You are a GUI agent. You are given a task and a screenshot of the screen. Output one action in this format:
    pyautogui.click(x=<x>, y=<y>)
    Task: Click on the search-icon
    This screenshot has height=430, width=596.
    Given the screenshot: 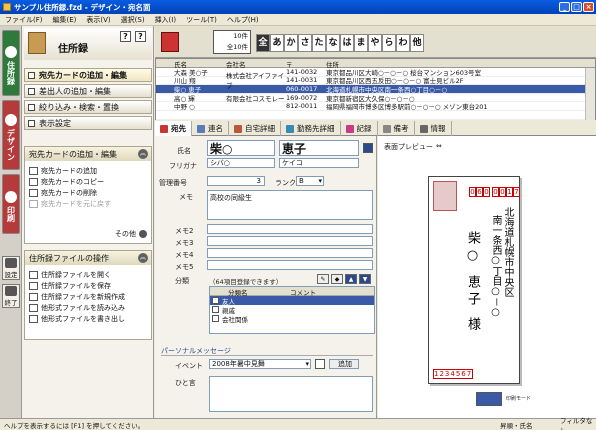 What is the action you would take?
    pyautogui.click(x=31, y=107)
    